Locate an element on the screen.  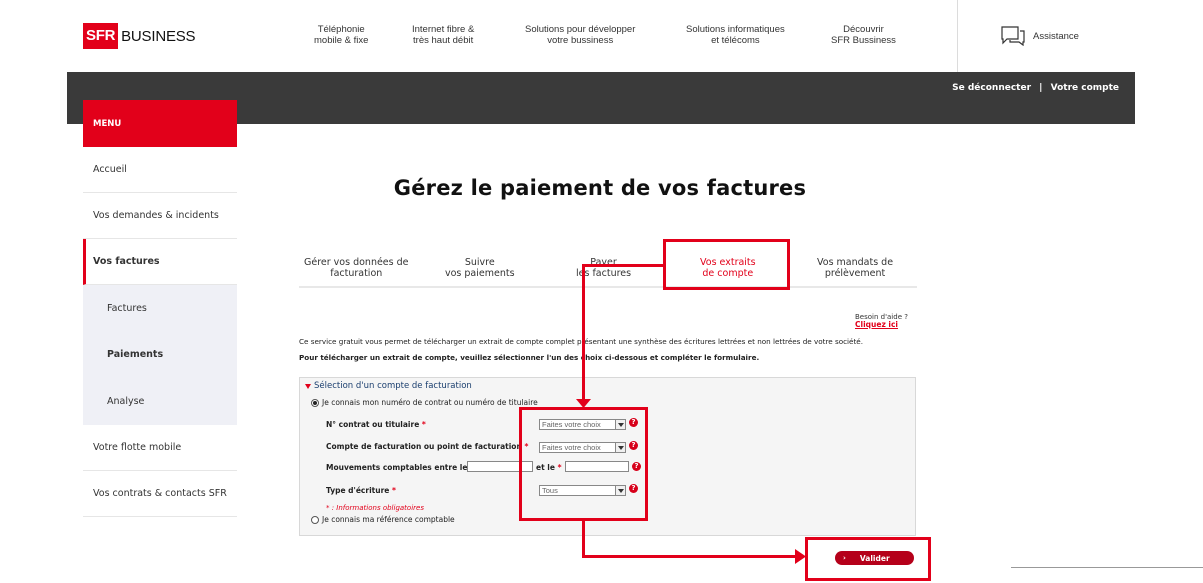
help-block: Besoin d'aide ? Cliquez ici is located at coordinates (881, 321).